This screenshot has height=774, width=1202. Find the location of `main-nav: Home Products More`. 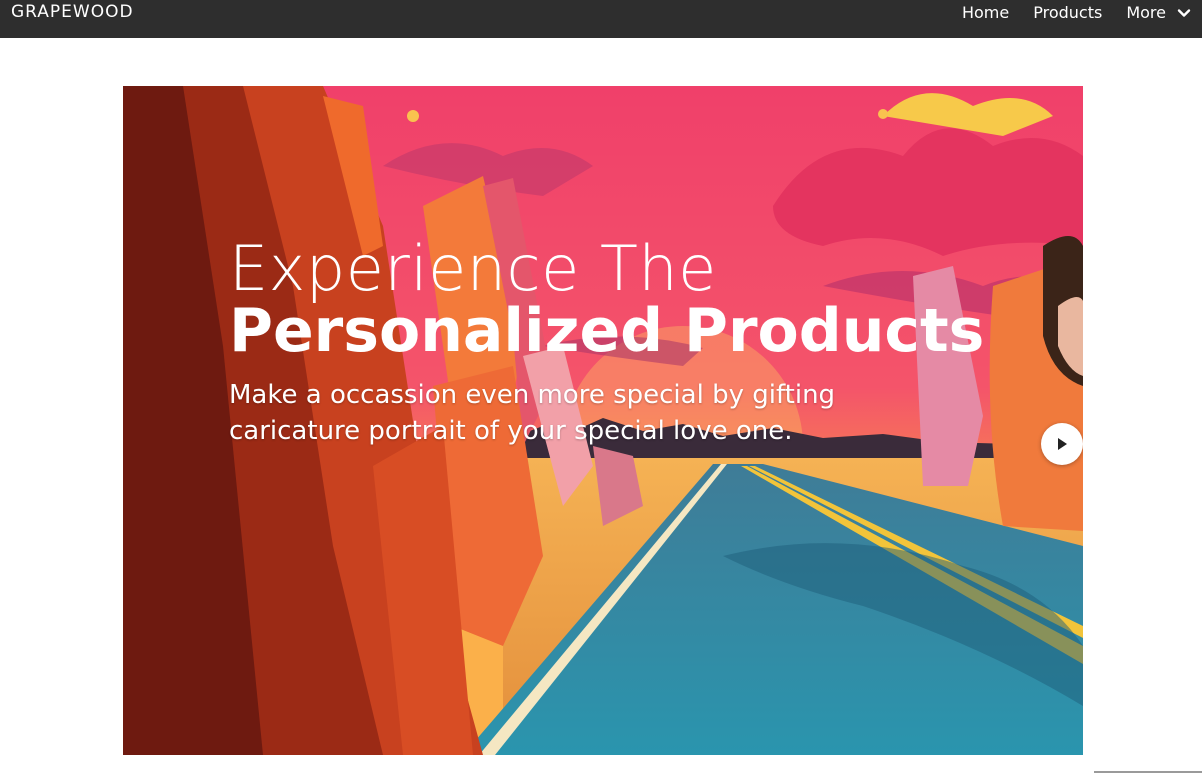

main-nav: Home Products More is located at coordinates (1065, 13).